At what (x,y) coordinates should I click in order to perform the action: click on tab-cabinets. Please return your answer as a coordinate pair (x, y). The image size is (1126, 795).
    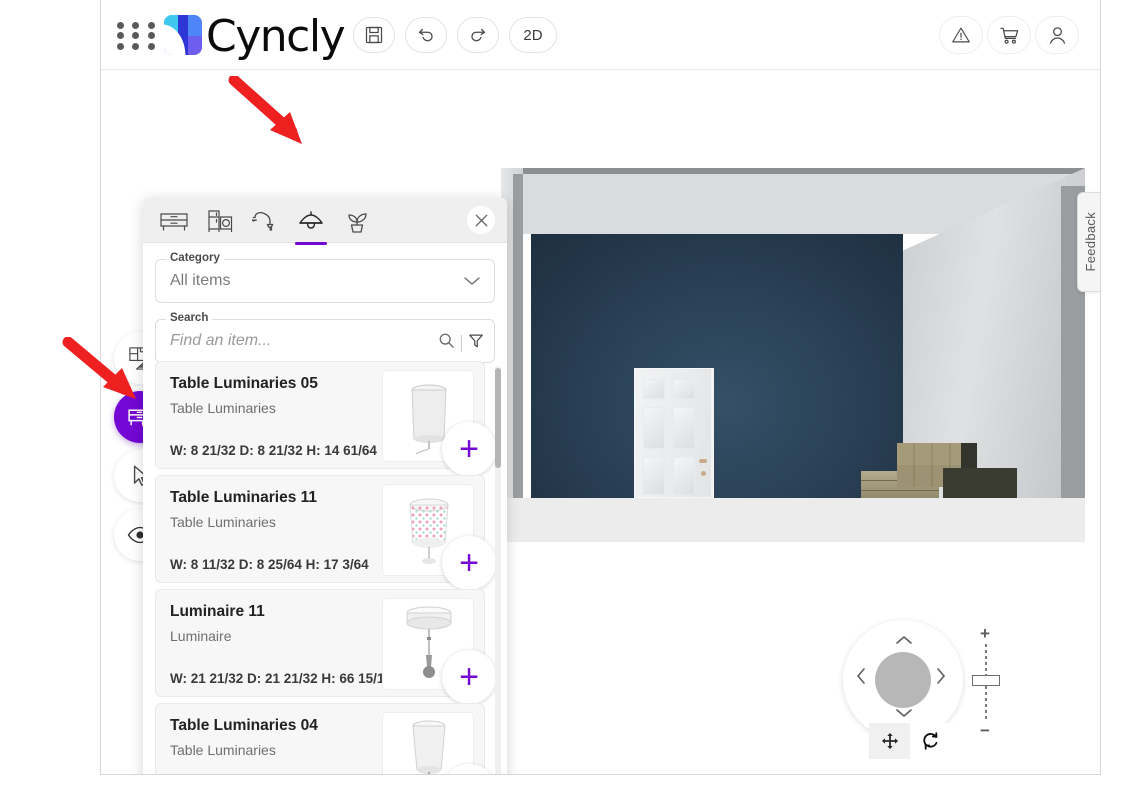
    Looking at the image, I should click on (174, 221).